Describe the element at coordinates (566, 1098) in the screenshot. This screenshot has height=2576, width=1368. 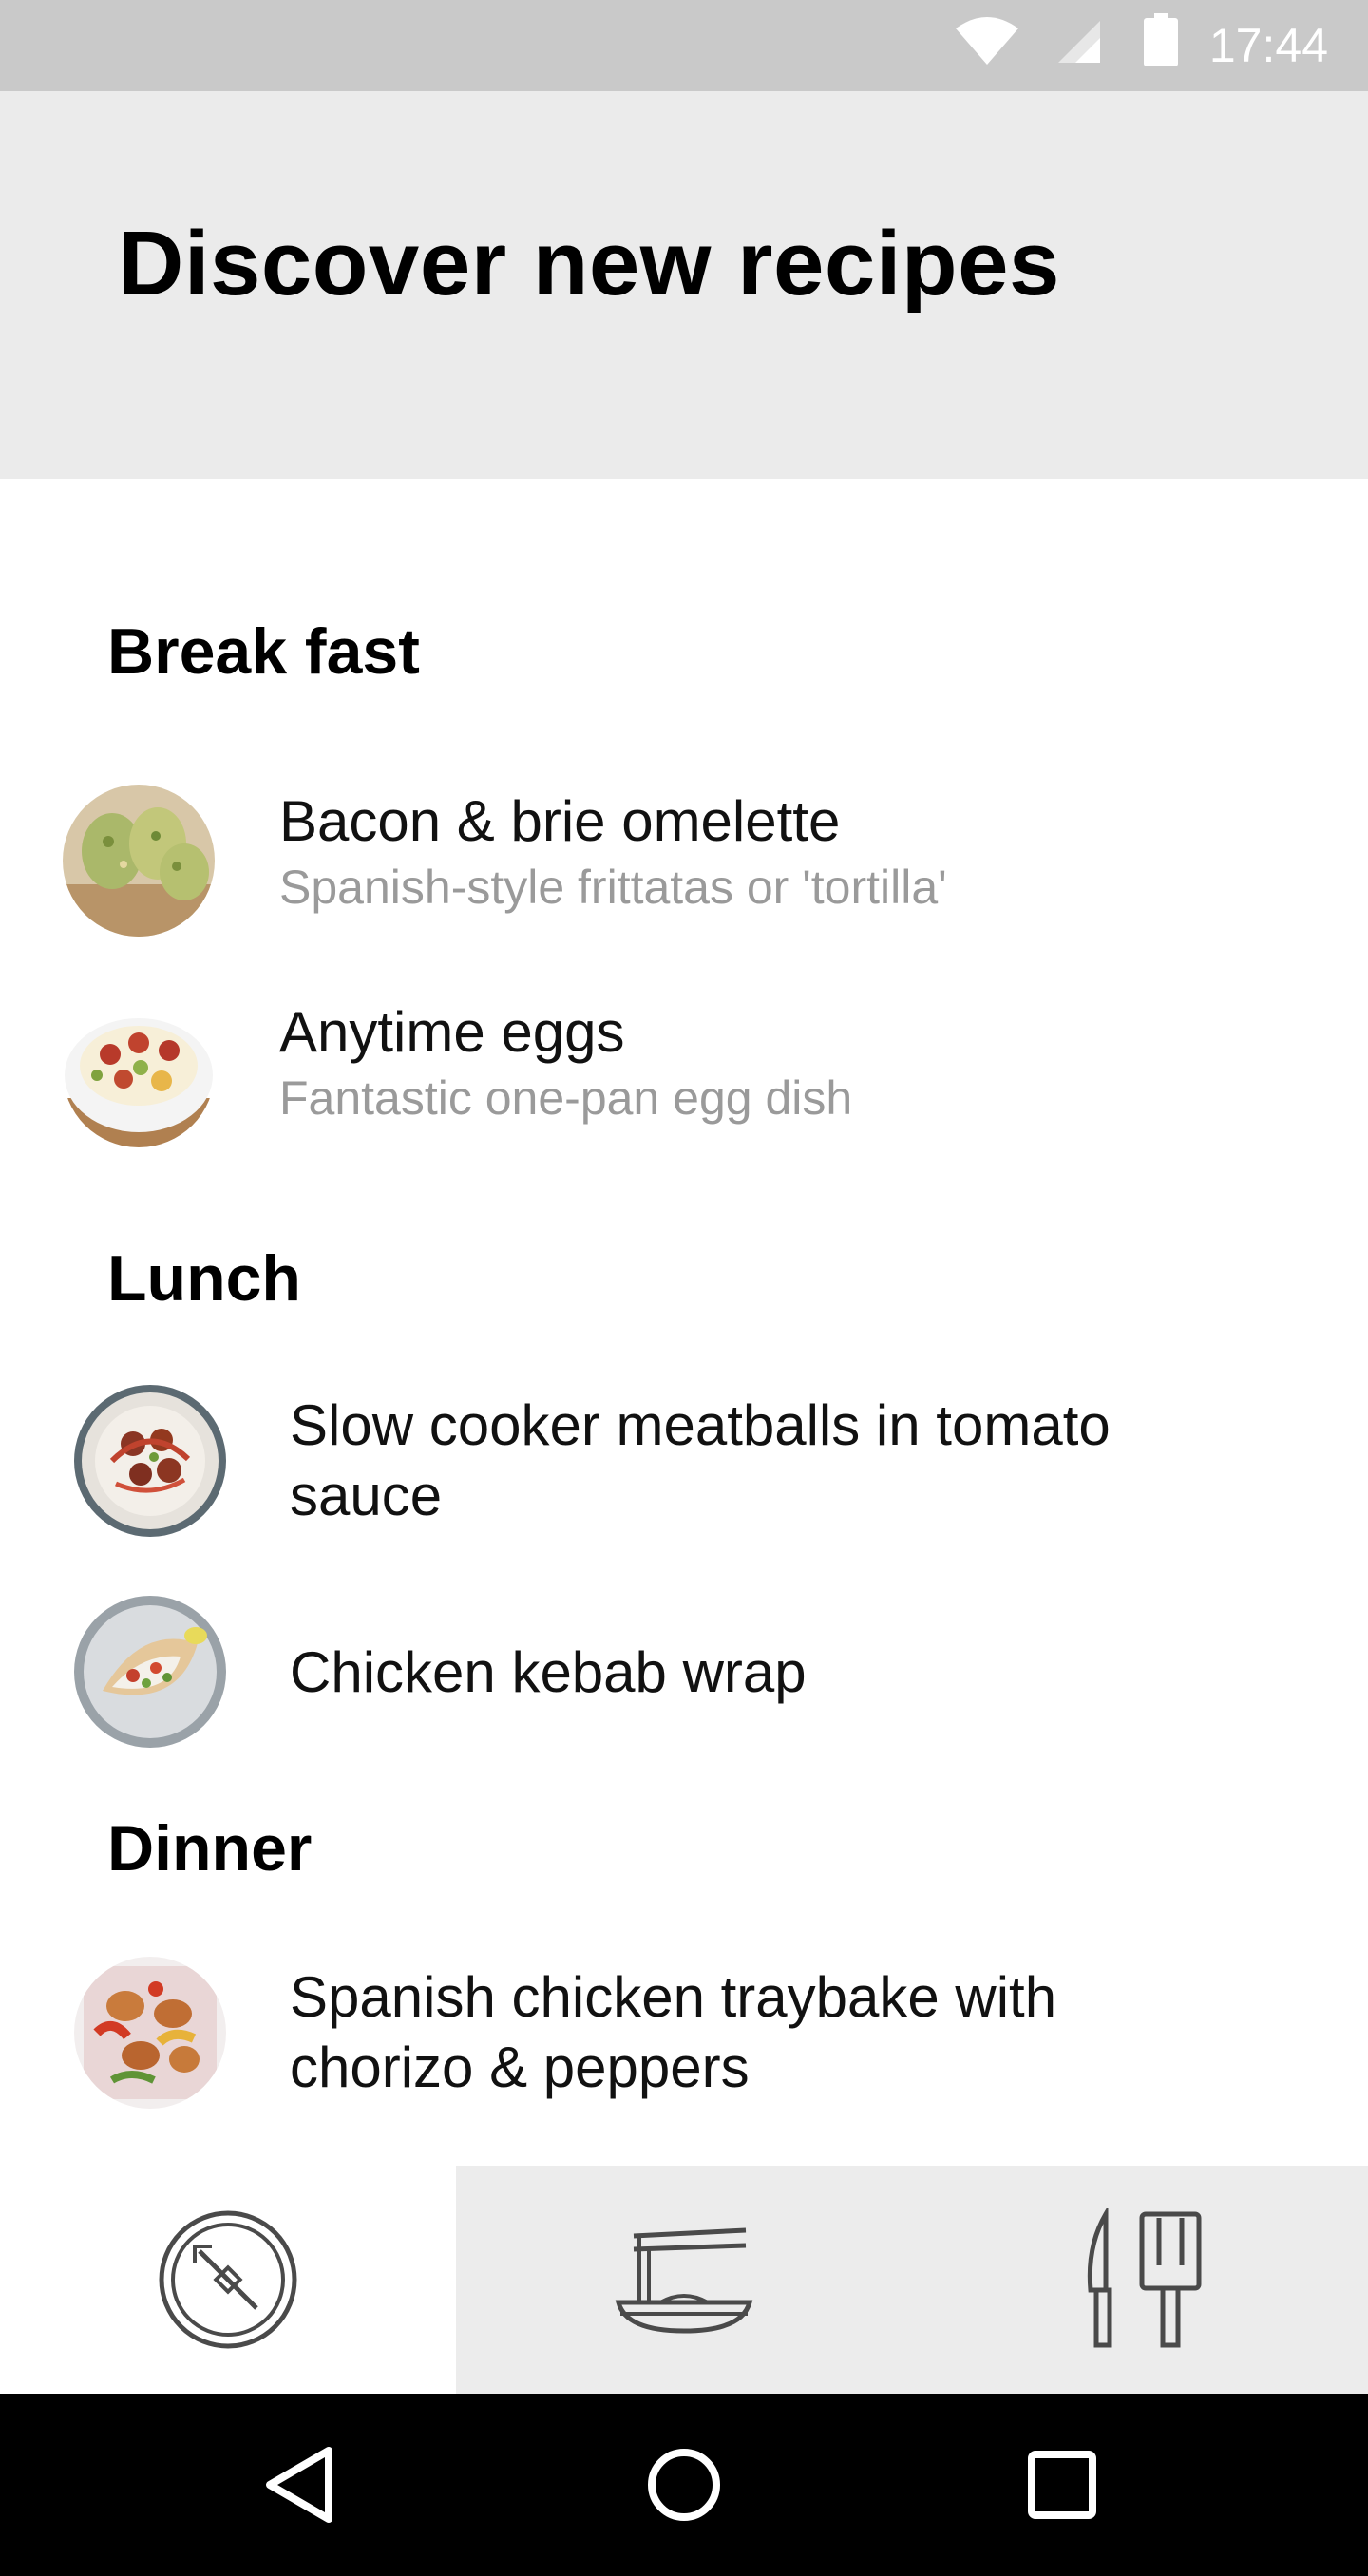
I see `recipe-subtitle: Fantastic one-pan egg dish` at that location.